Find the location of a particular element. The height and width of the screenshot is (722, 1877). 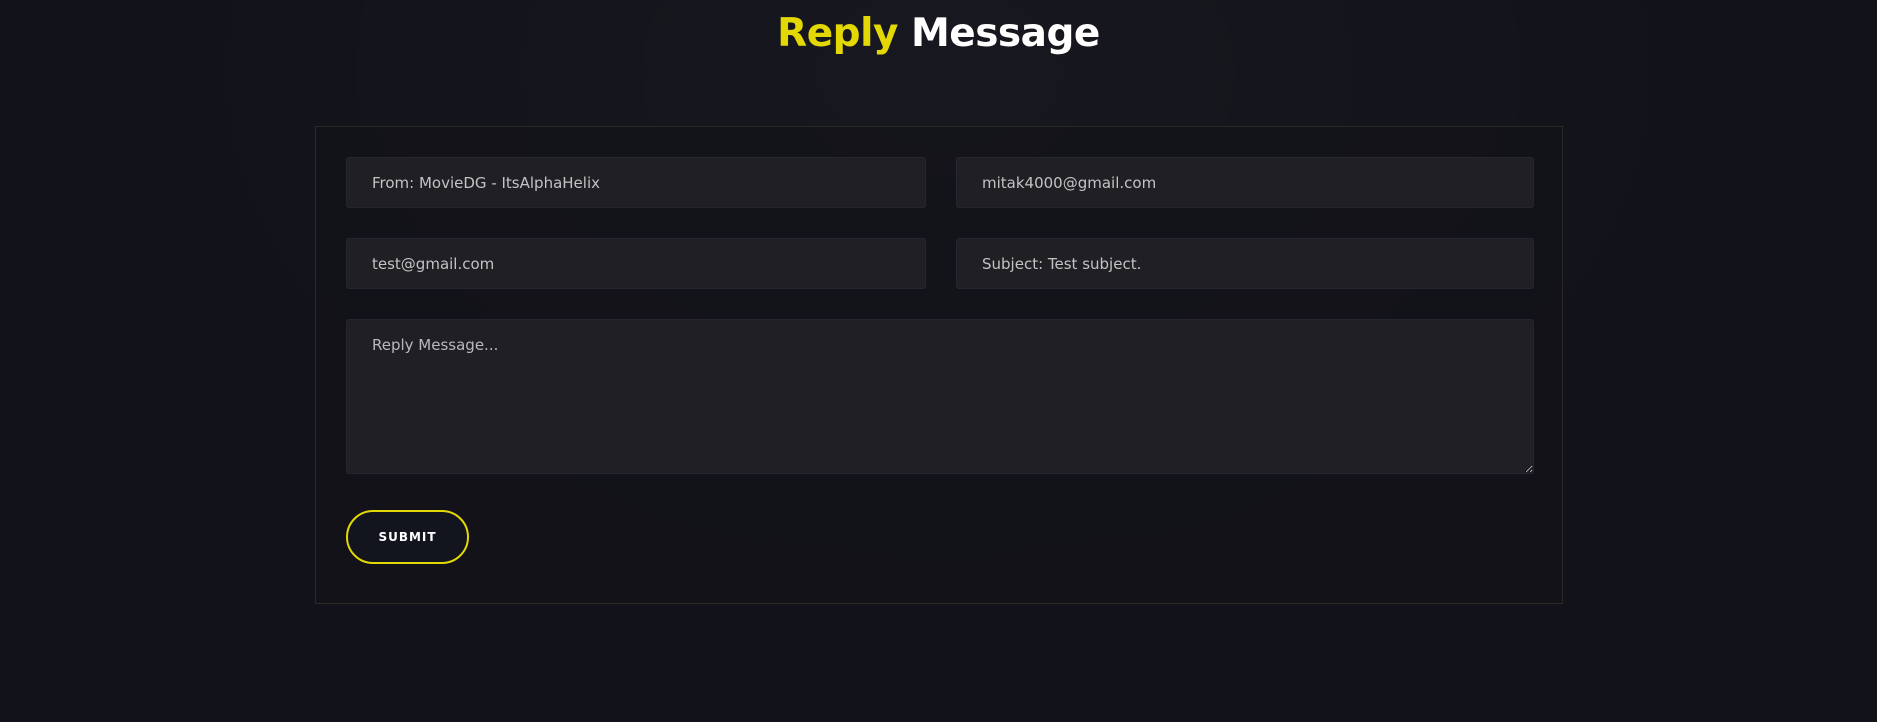

from-field is located at coordinates (636, 182).